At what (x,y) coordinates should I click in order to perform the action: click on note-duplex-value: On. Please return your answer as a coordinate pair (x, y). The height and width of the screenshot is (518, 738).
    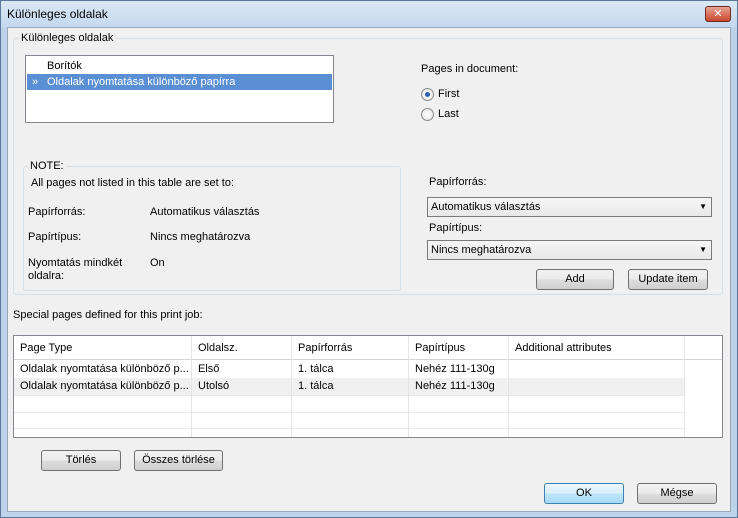
    Looking at the image, I should click on (157, 263).